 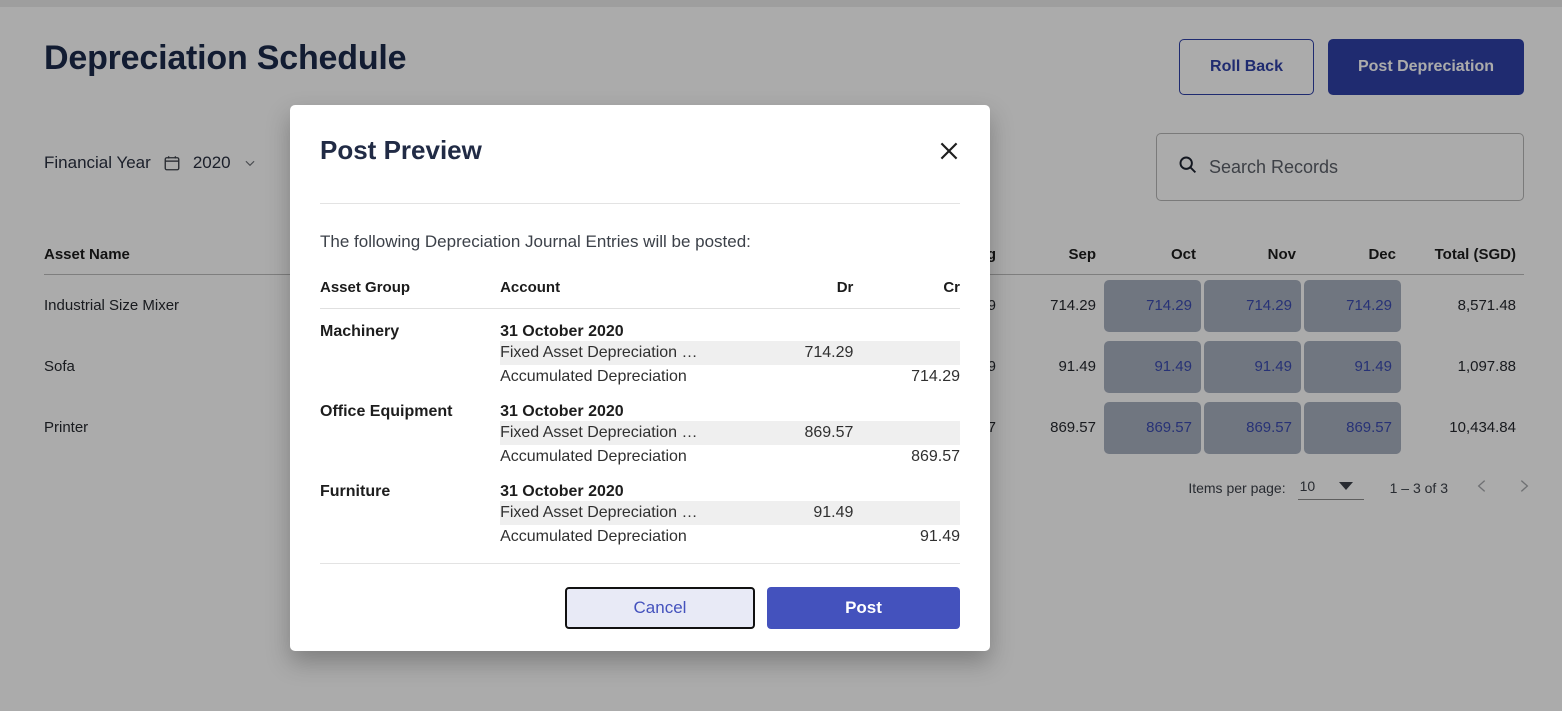 I want to click on journal-asset-group: Office Equipment, so click(x=386, y=411).